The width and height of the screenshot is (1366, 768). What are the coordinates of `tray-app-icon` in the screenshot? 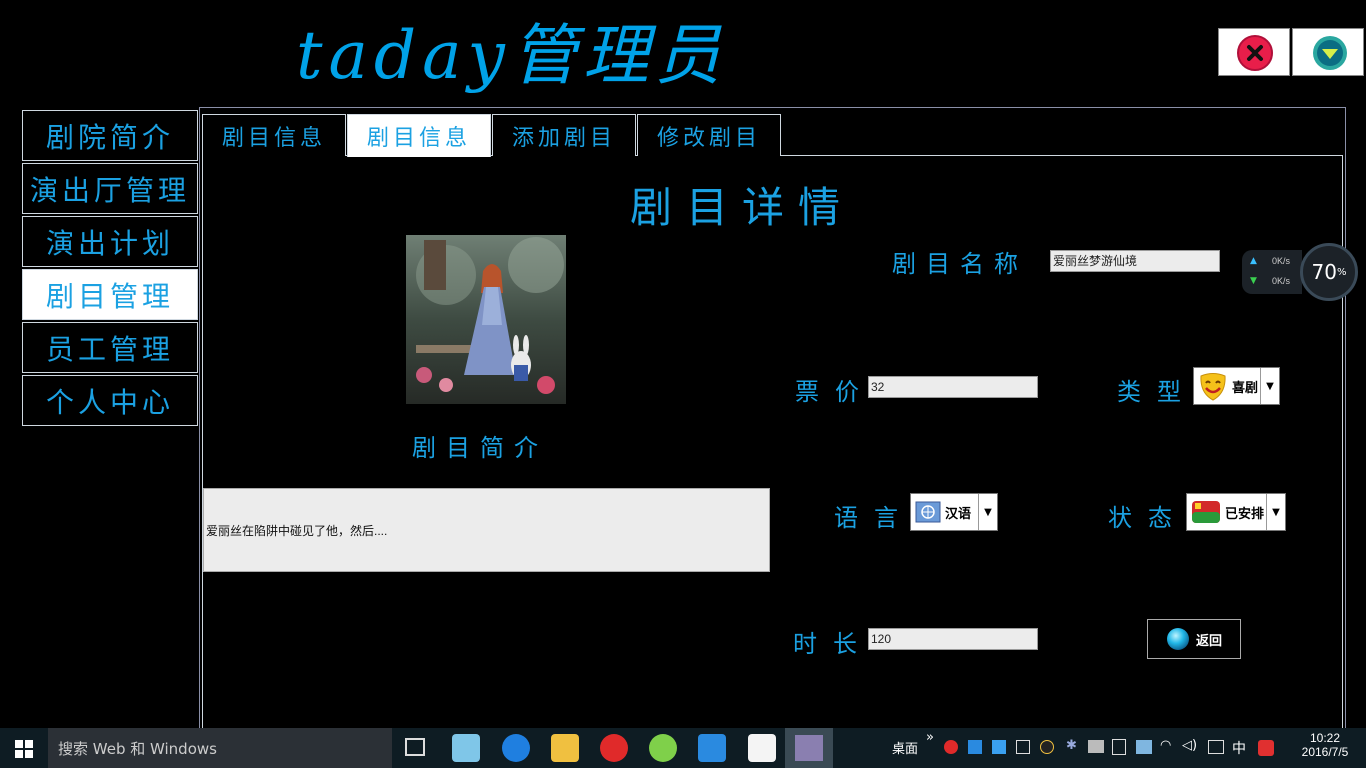 It's located at (999, 747).